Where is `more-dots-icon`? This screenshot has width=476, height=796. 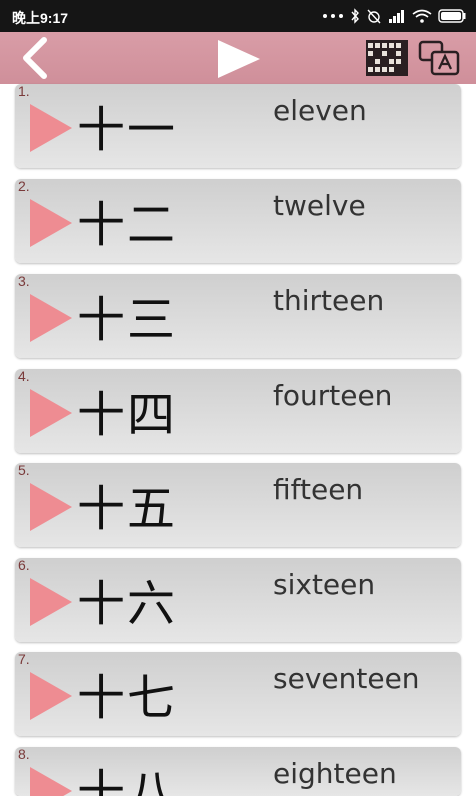
more-dots-icon is located at coordinates (333, 16).